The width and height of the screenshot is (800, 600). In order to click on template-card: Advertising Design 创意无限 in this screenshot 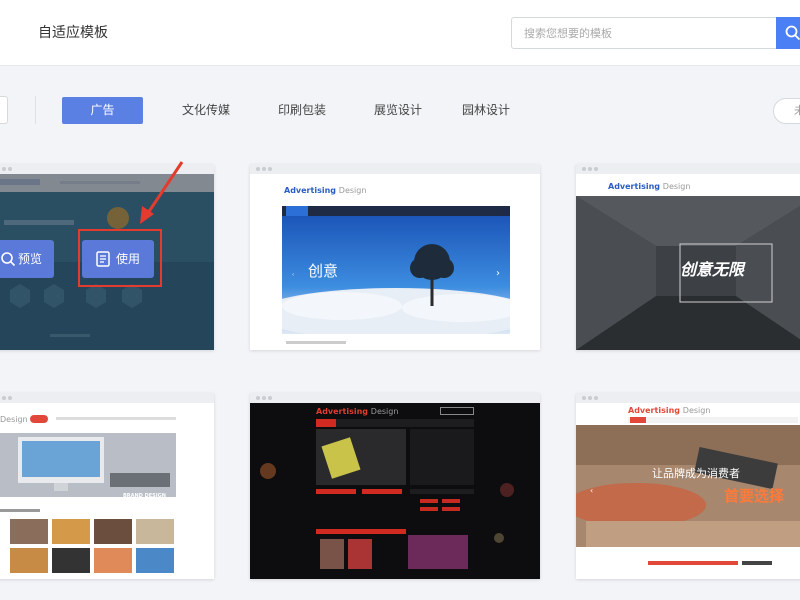, I will do `click(688, 257)`.